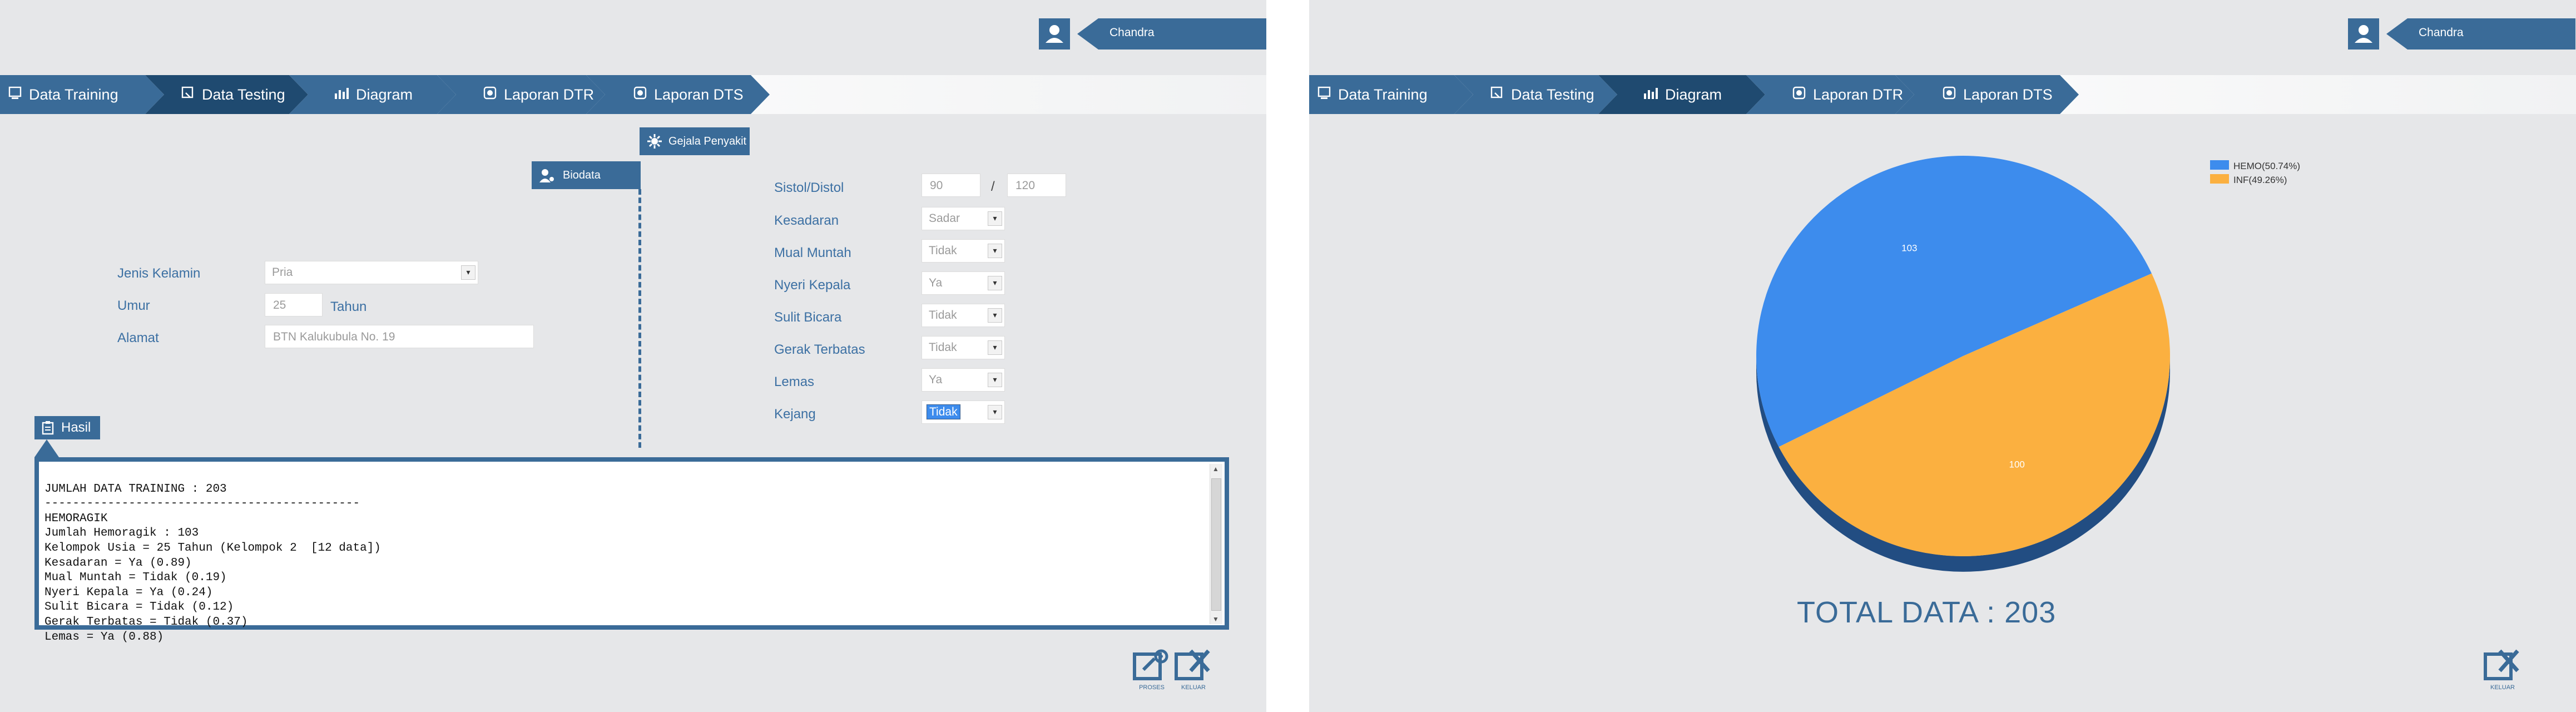 The width and height of the screenshot is (2576, 712). I want to click on training-icon, so click(15, 95).